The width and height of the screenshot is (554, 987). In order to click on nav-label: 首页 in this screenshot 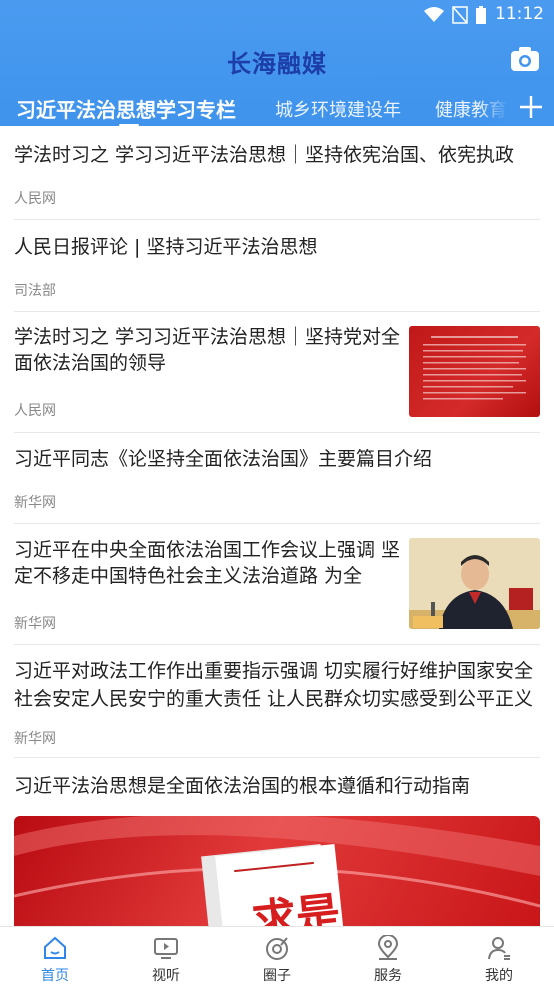, I will do `click(55, 976)`.